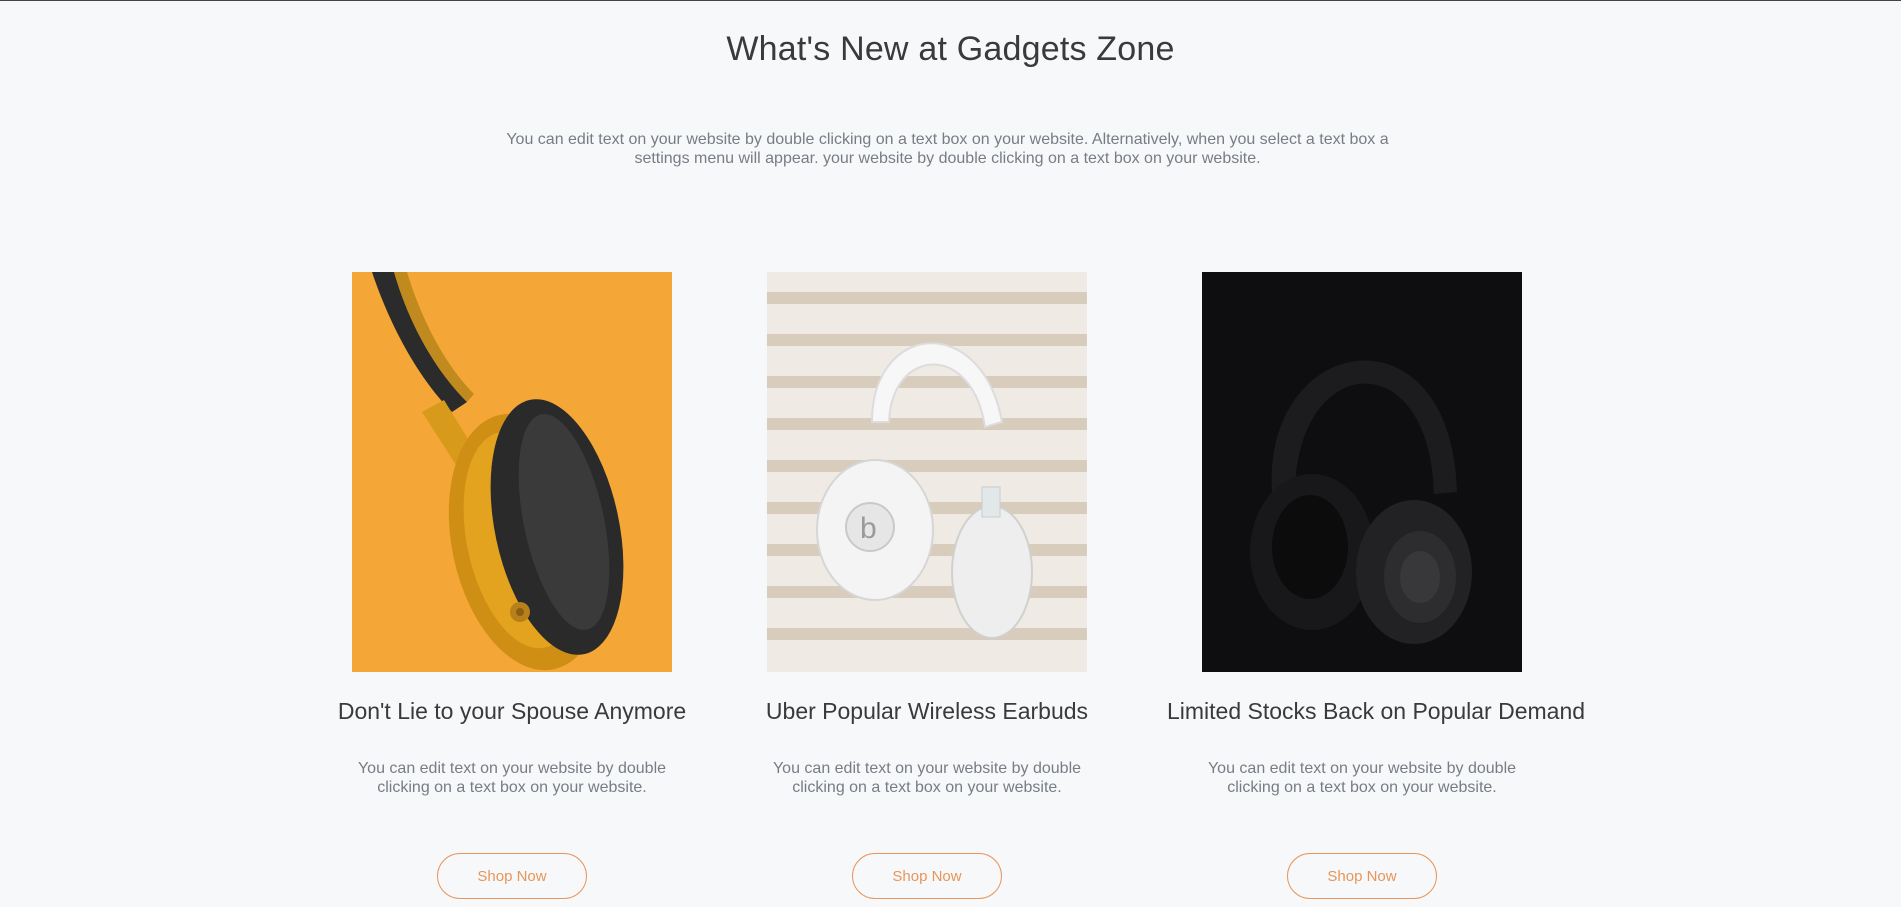 This screenshot has width=1901, height=907. What do you see at coordinates (927, 711) in the screenshot?
I see `card-title: Uber Popular Wireless Earbuds` at bounding box center [927, 711].